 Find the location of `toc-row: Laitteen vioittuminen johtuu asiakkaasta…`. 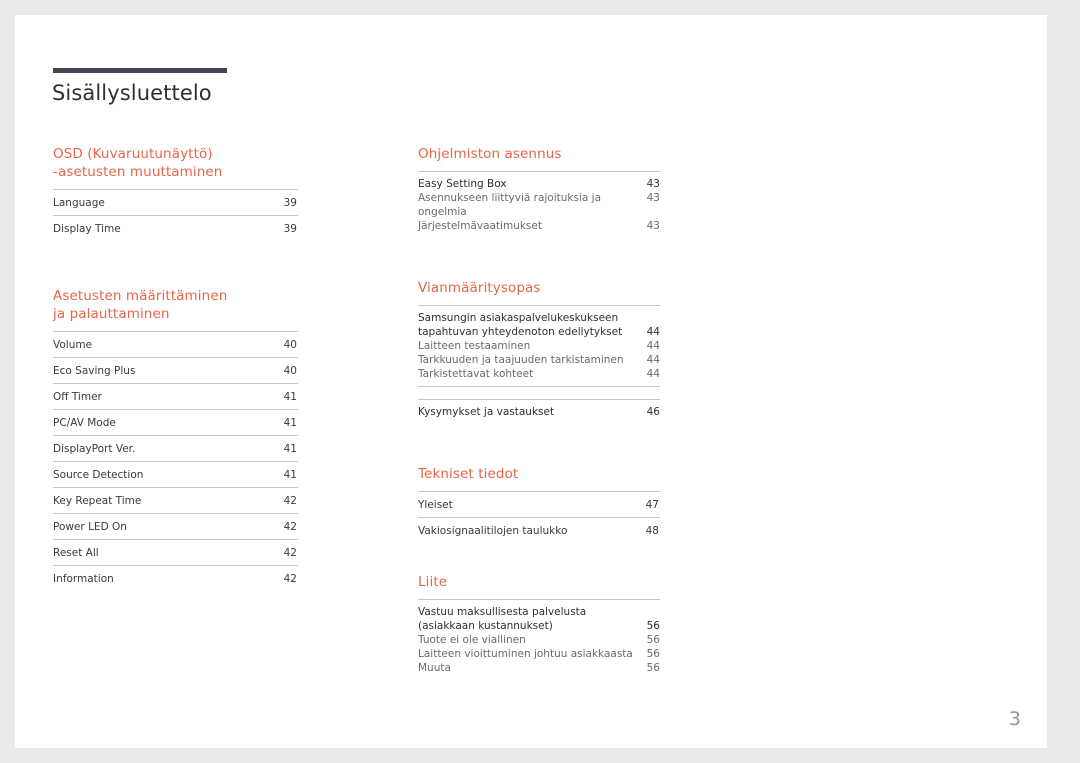

toc-row: Laitteen vioittuminen johtuu asiakkaasta… is located at coordinates (539, 654).